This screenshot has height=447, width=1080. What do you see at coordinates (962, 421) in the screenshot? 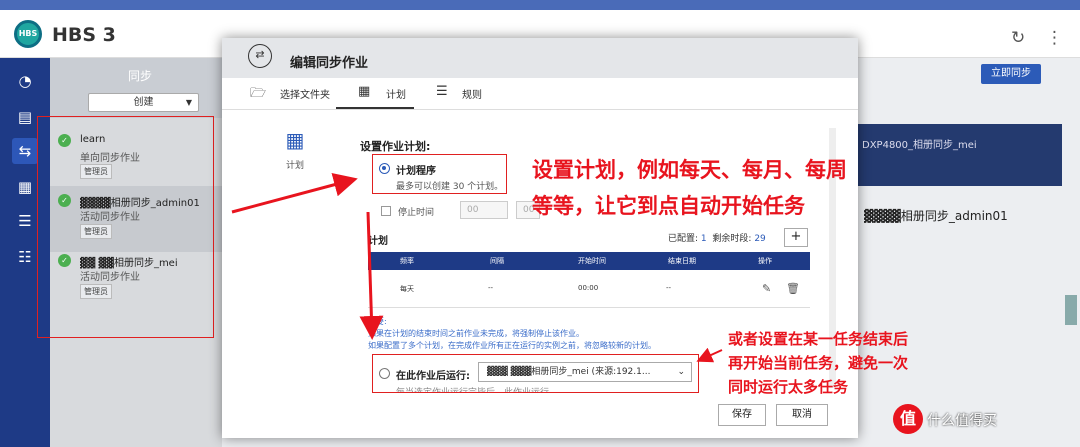
I see `watermark-text: 什么值得买` at bounding box center [962, 421].